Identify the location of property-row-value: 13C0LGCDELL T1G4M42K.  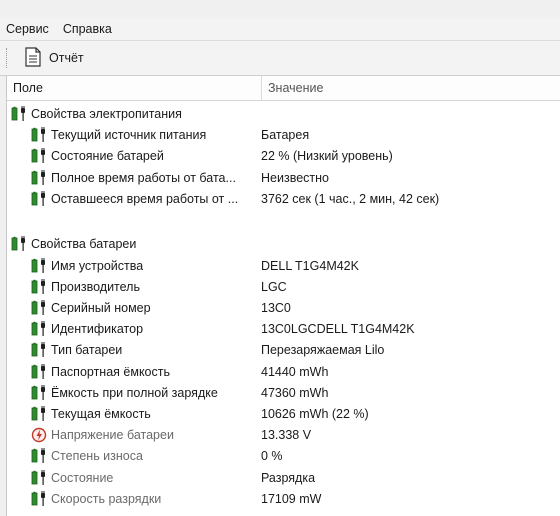
(338, 328).